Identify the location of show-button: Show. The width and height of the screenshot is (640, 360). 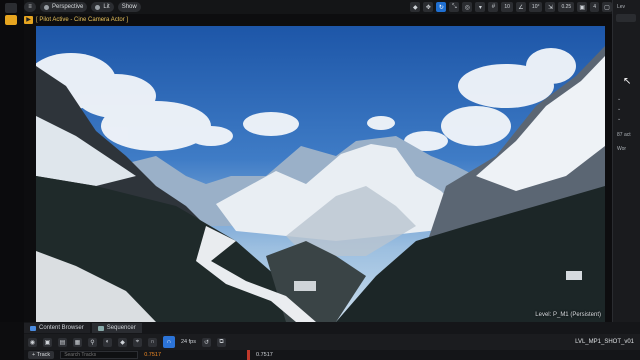
(129, 7).